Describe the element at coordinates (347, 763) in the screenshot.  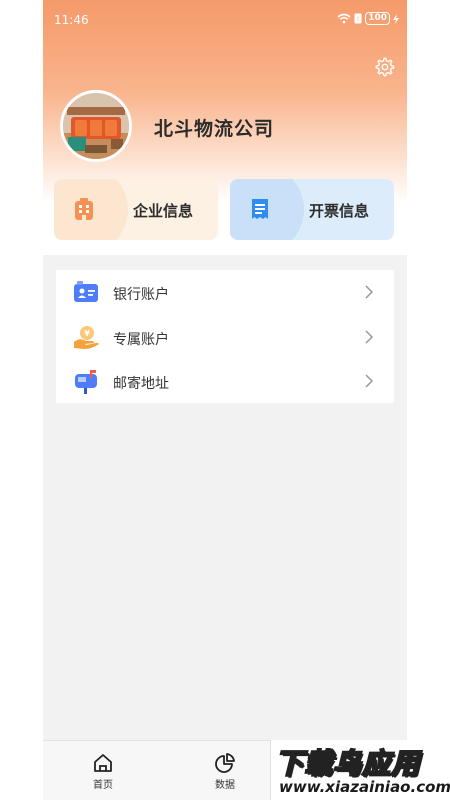
I see `watermark-title: 下载鸟应用` at that location.